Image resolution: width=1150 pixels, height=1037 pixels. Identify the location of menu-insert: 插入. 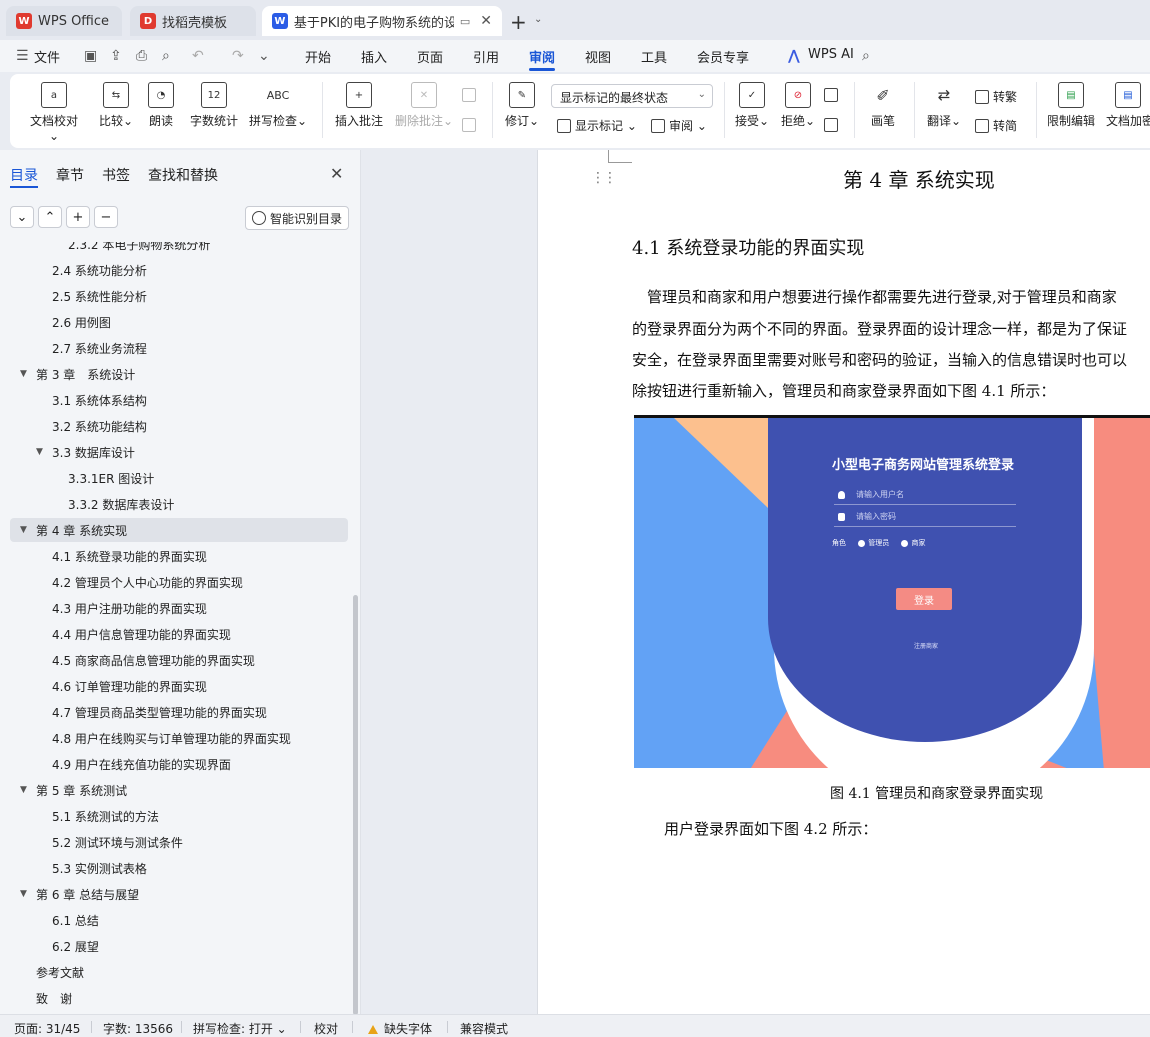
(374, 56).